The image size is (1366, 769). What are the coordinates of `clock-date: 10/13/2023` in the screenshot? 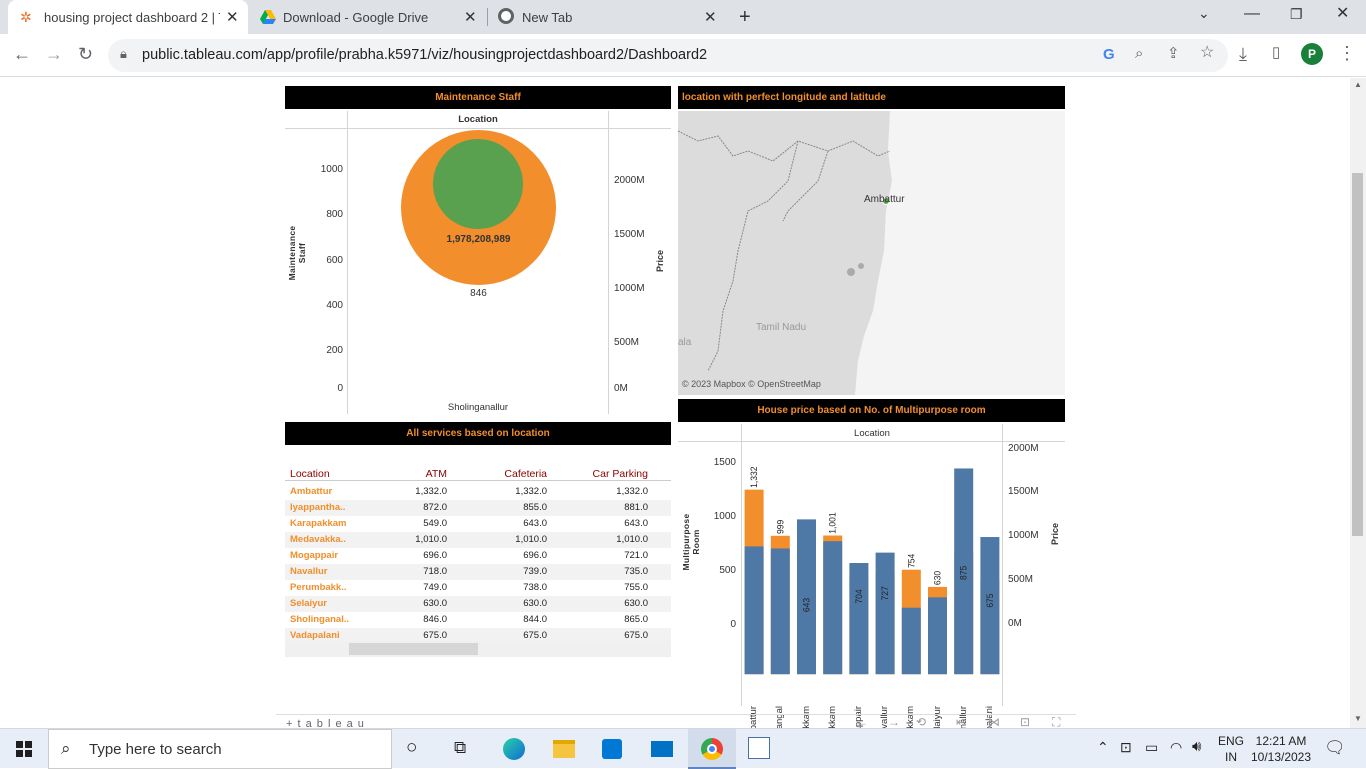 It's located at (1281, 757).